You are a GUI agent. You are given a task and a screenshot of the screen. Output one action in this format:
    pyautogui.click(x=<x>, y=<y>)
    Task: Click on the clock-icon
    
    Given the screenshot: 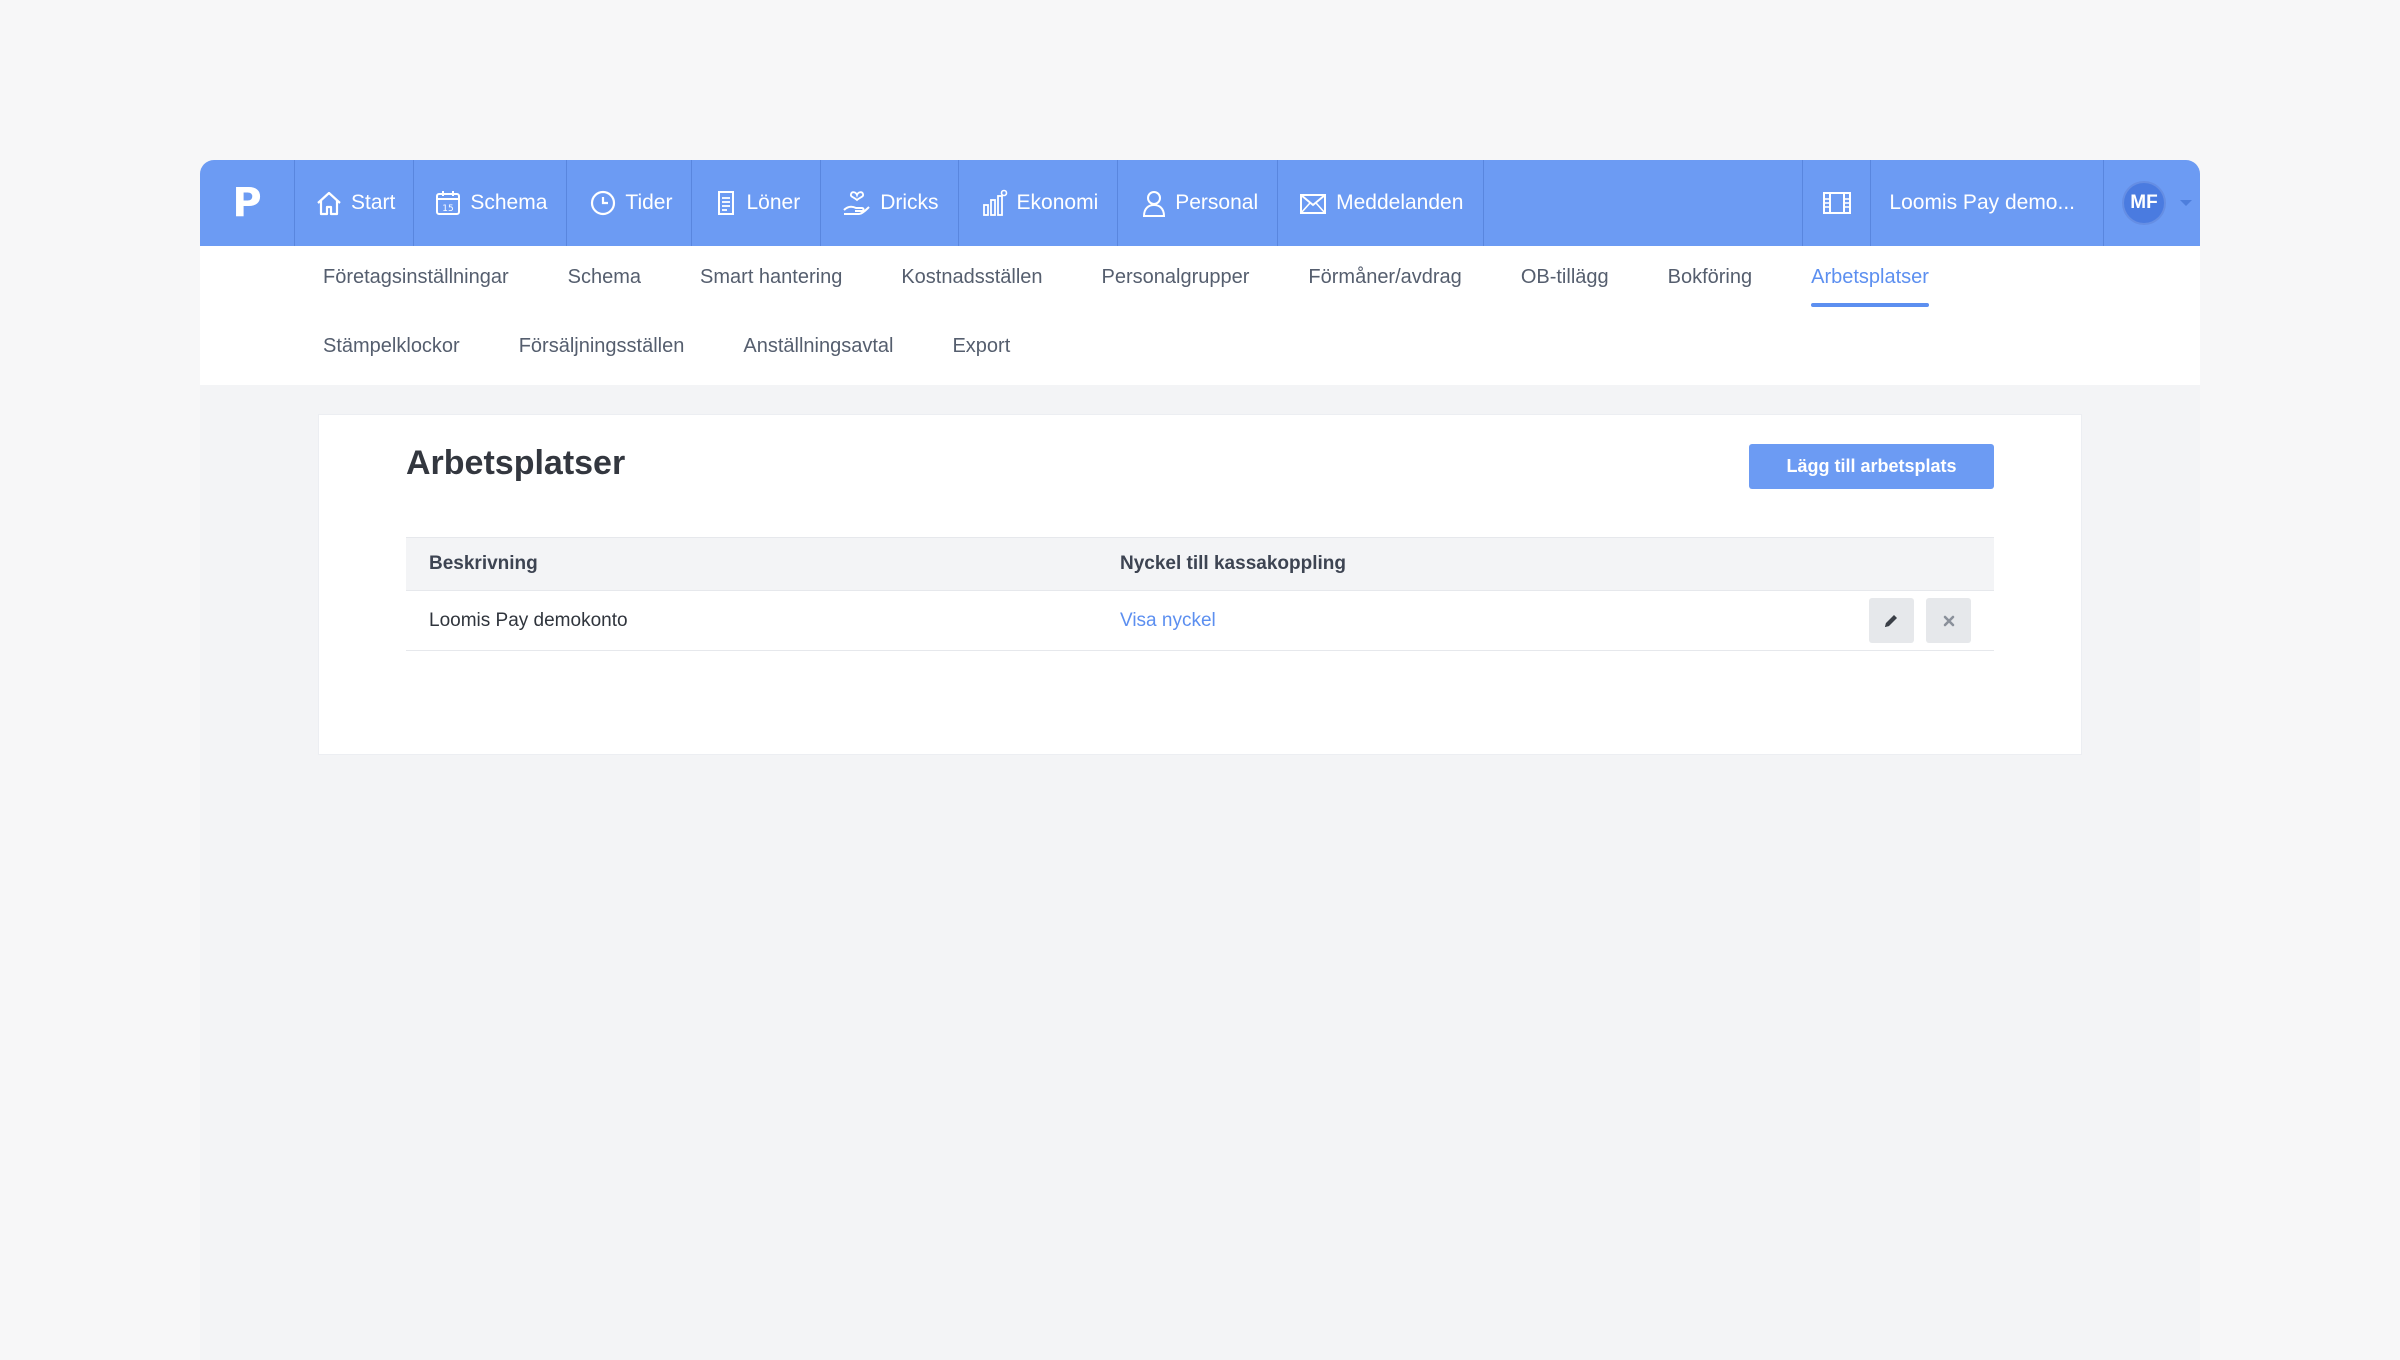 What is the action you would take?
    pyautogui.click(x=603, y=203)
    